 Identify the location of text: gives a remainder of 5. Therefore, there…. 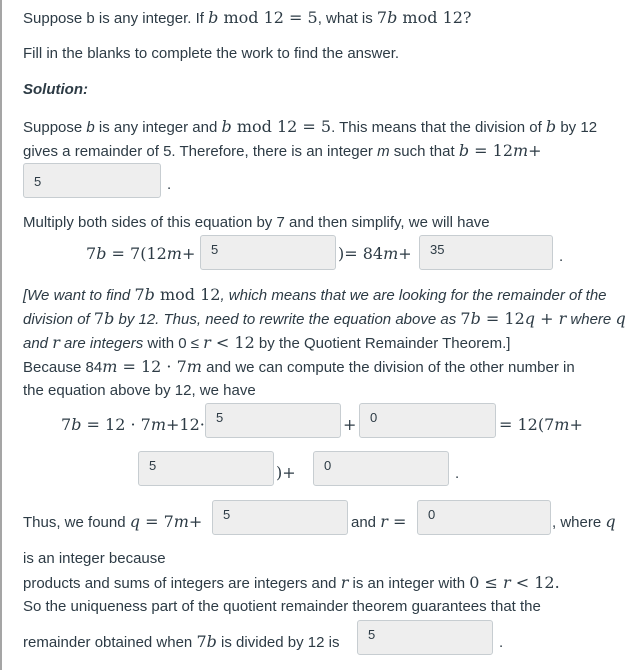
(200, 151).